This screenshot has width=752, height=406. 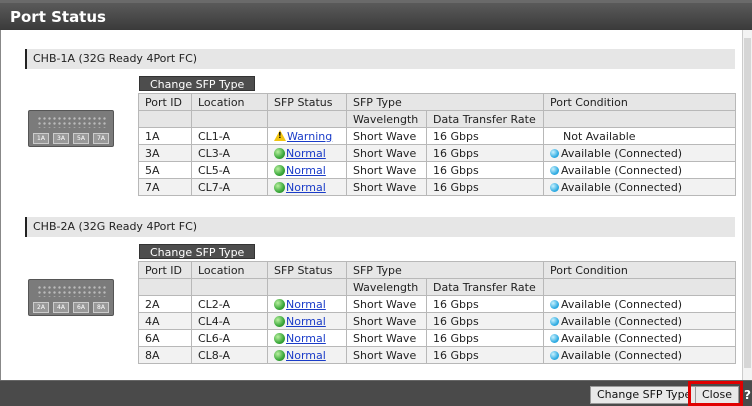 What do you see at coordinates (165, 153) in the screenshot?
I see `port-id-cell: 3A` at bounding box center [165, 153].